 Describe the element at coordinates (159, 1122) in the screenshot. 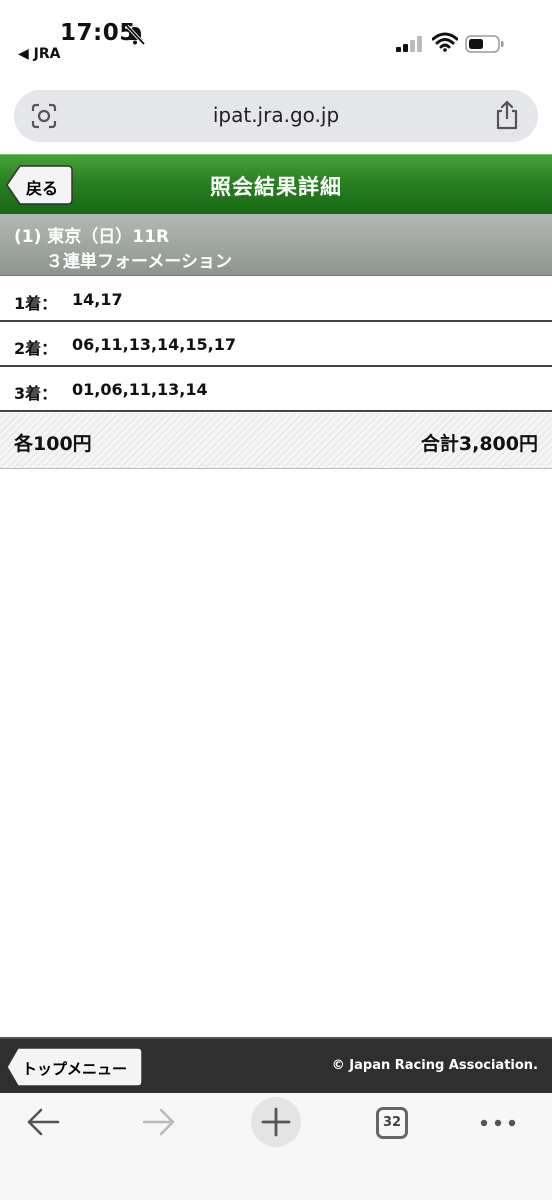

I see `arrow-right-icon` at that location.